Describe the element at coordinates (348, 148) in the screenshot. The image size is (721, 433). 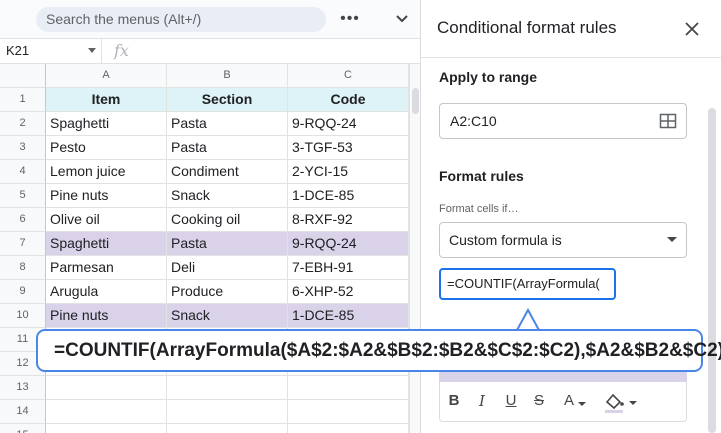
I see `cell: 3-TGF-53` at that location.